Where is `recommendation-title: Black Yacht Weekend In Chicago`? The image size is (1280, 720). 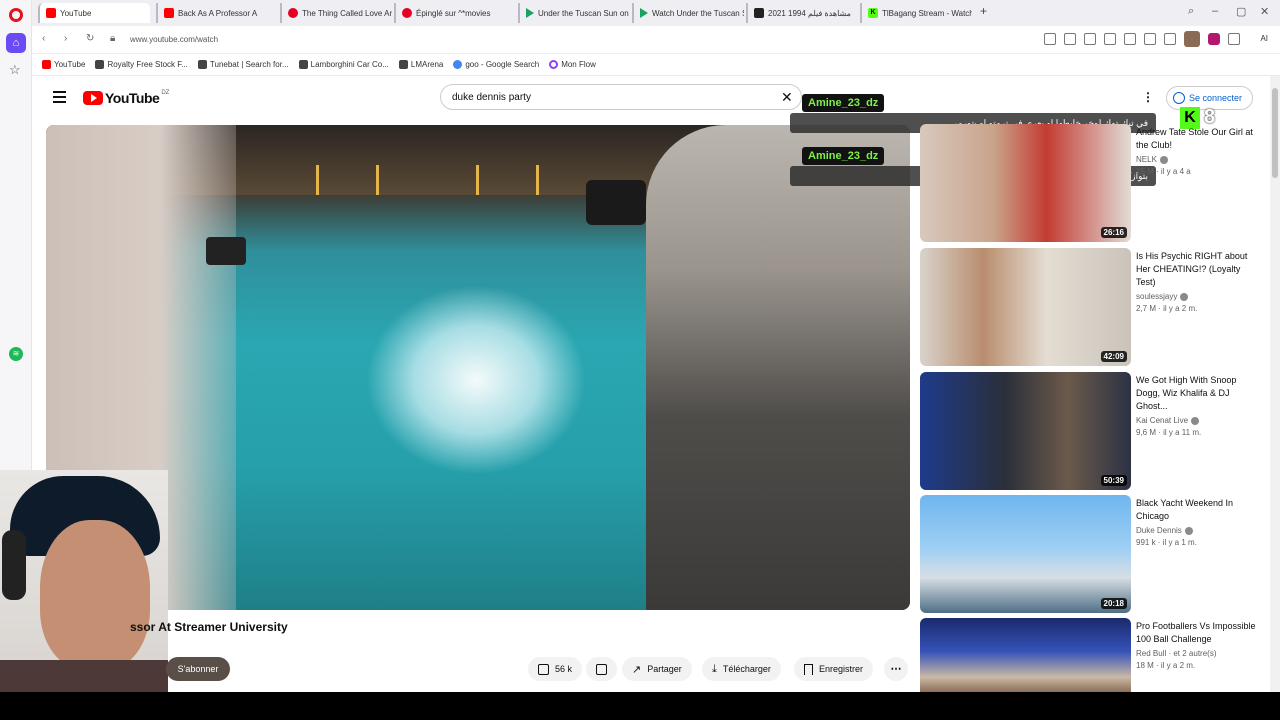
recommendation-title: Black Yacht Weekend In Chicago is located at coordinates (1198, 510).